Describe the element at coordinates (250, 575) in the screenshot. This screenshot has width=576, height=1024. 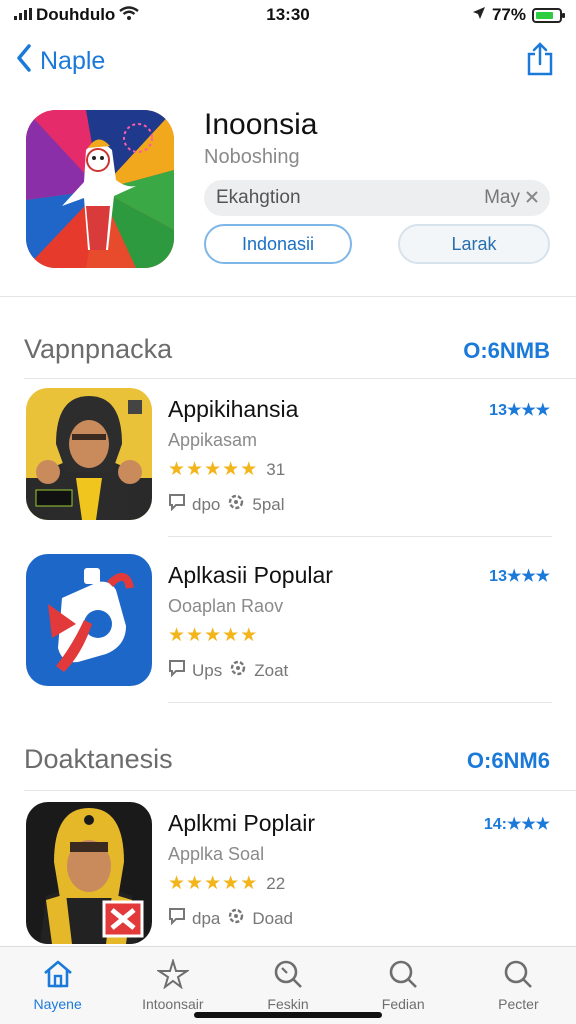
I see `app-name: Aplkasii Popular` at that location.